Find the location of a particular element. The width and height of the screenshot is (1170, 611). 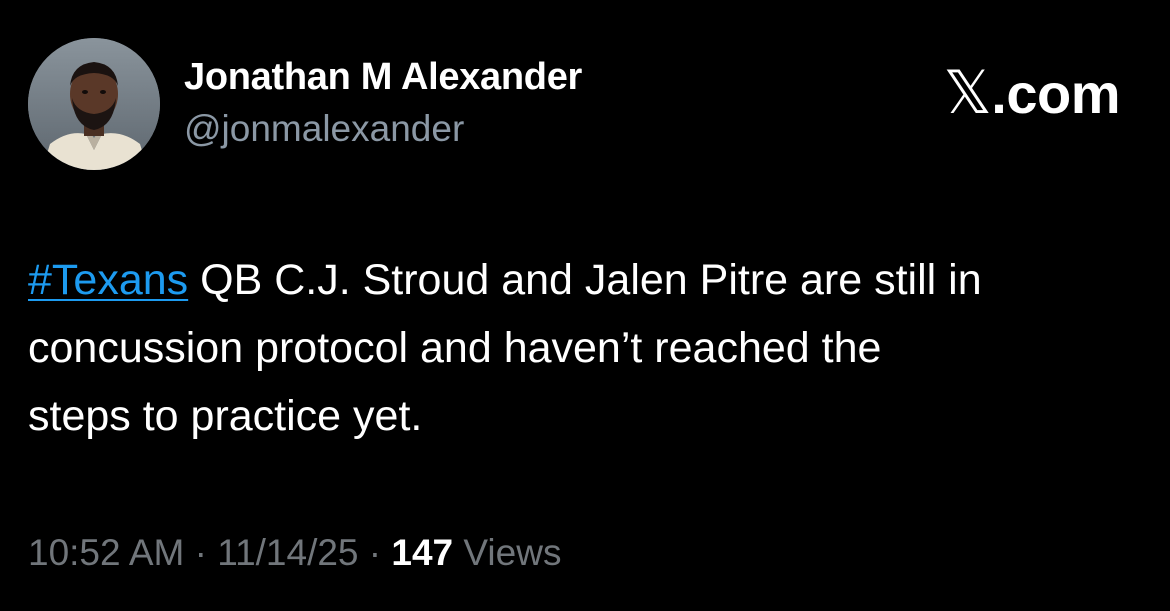

views-count: 147 is located at coordinates (422, 552).